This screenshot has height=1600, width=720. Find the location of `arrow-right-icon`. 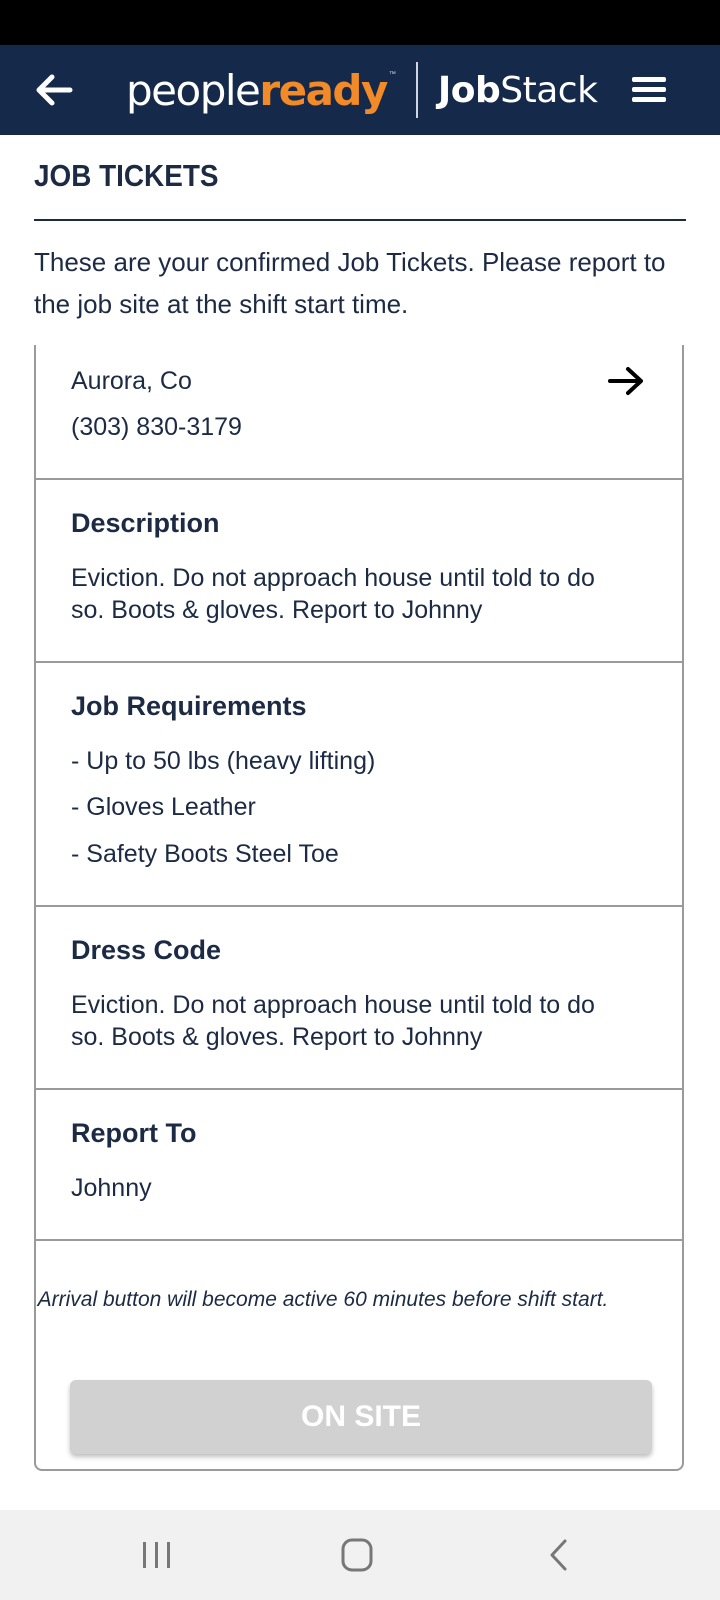

arrow-right-icon is located at coordinates (625, 381).